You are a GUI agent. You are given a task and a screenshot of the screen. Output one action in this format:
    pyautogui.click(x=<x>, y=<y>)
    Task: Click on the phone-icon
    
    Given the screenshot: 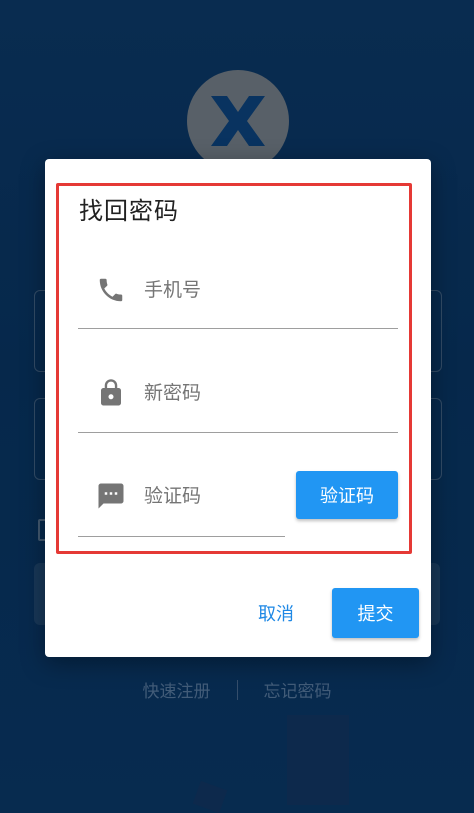 What is the action you would take?
    pyautogui.click(x=111, y=290)
    